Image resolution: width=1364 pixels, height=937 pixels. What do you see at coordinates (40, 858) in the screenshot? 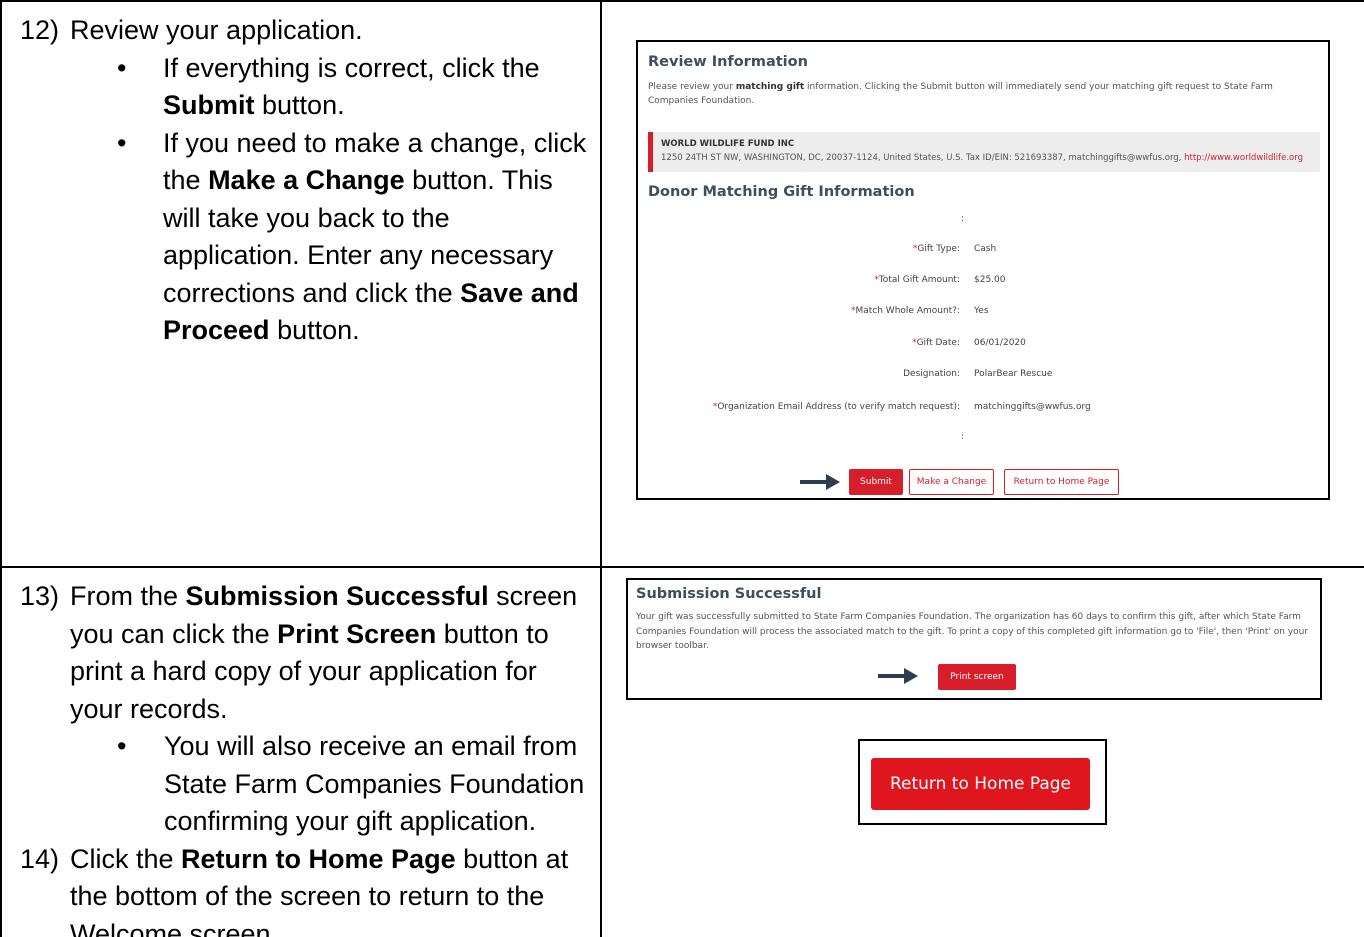
I see `step-number: 14)` at bounding box center [40, 858].